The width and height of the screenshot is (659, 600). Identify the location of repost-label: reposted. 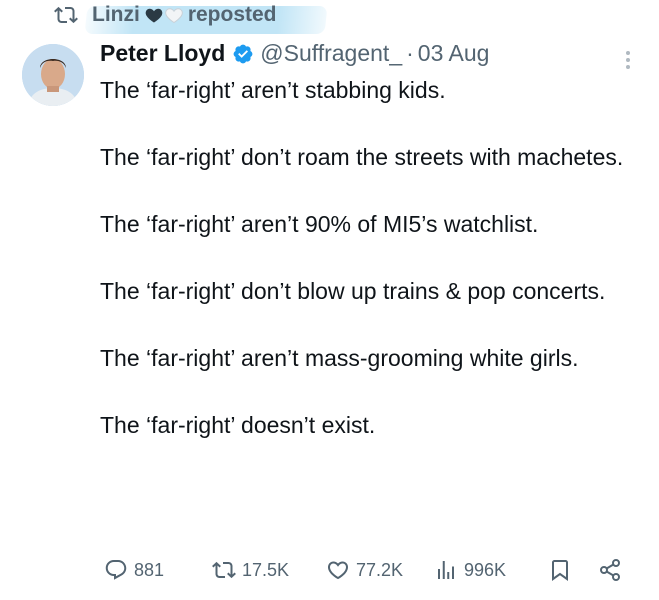
(232, 14).